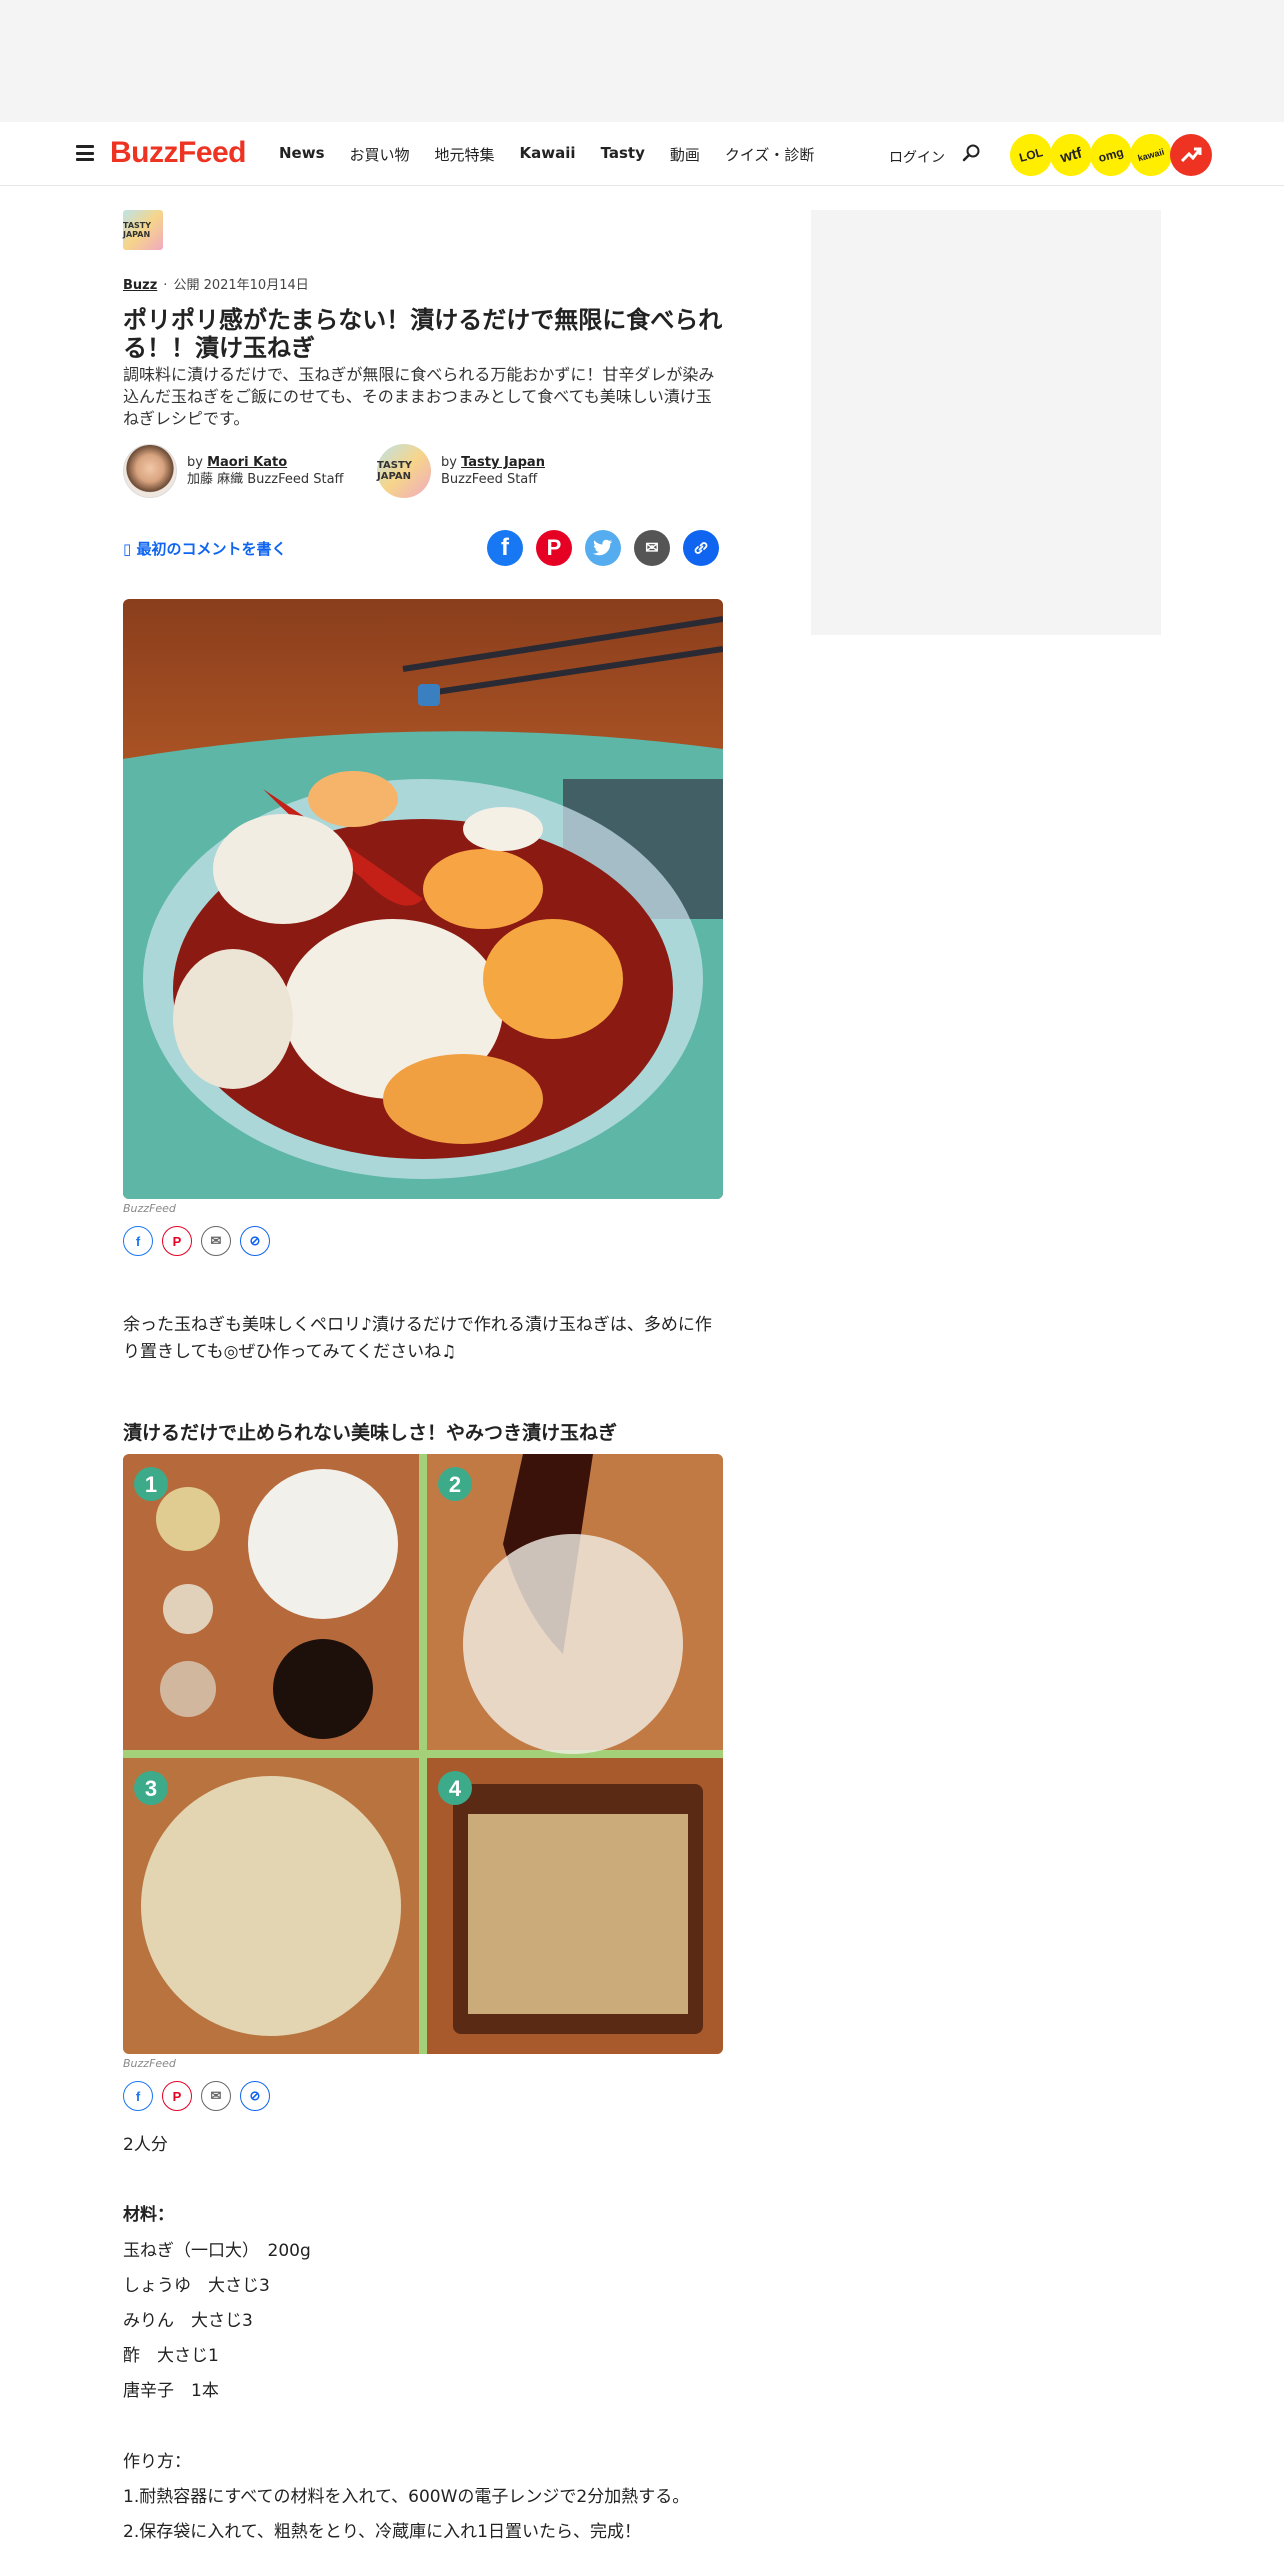  I want to click on servings: 2人分, so click(145, 2145).